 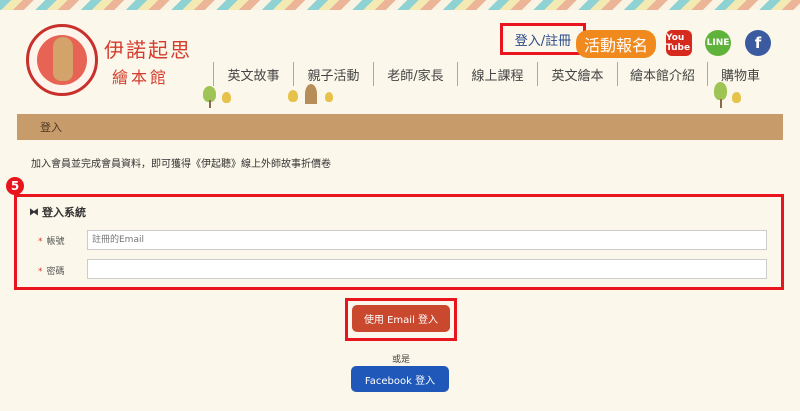 What do you see at coordinates (679, 43) in the screenshot?
I see `youtube-icon: You Tube` at bounding box center [679, 43].